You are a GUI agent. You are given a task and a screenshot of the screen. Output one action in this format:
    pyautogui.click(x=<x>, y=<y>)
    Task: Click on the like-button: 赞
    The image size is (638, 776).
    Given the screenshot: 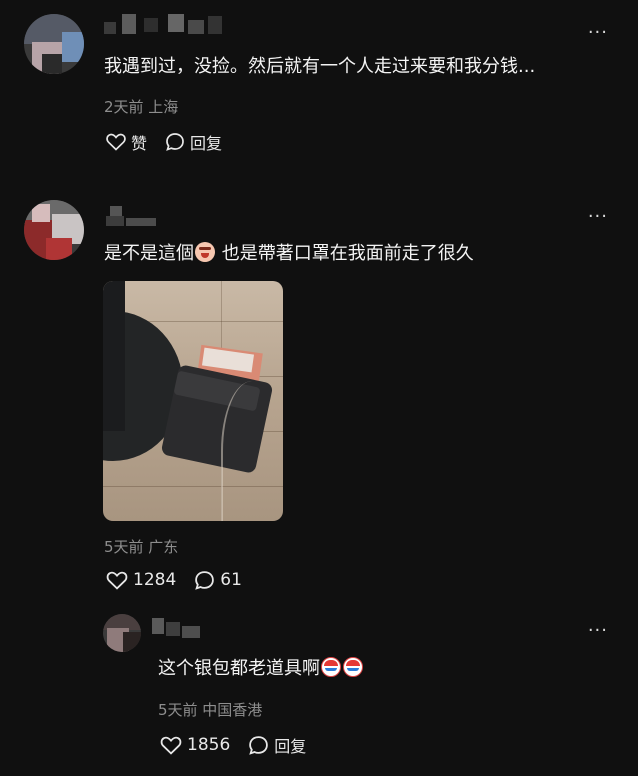 What is the action you would take?
    pyautogui.click(x=126, y=142)
    